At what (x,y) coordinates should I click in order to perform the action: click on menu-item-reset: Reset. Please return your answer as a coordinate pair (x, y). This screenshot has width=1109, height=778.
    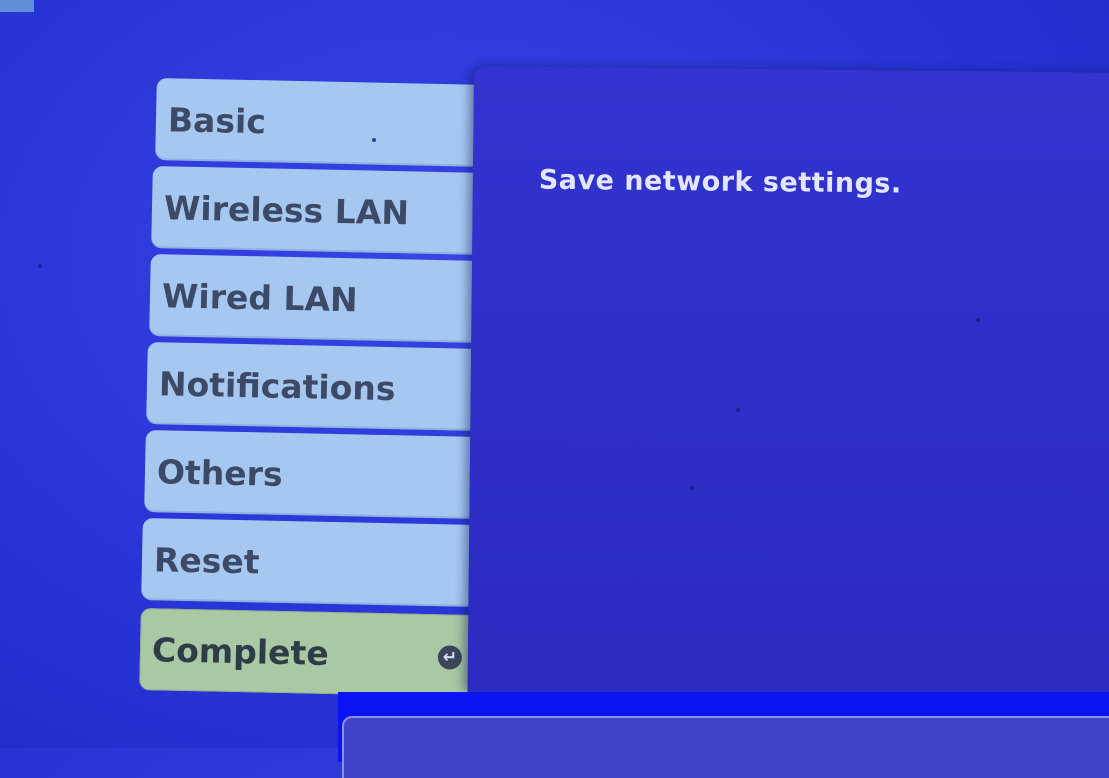
    Looking at the image, I should click on (309, 562).